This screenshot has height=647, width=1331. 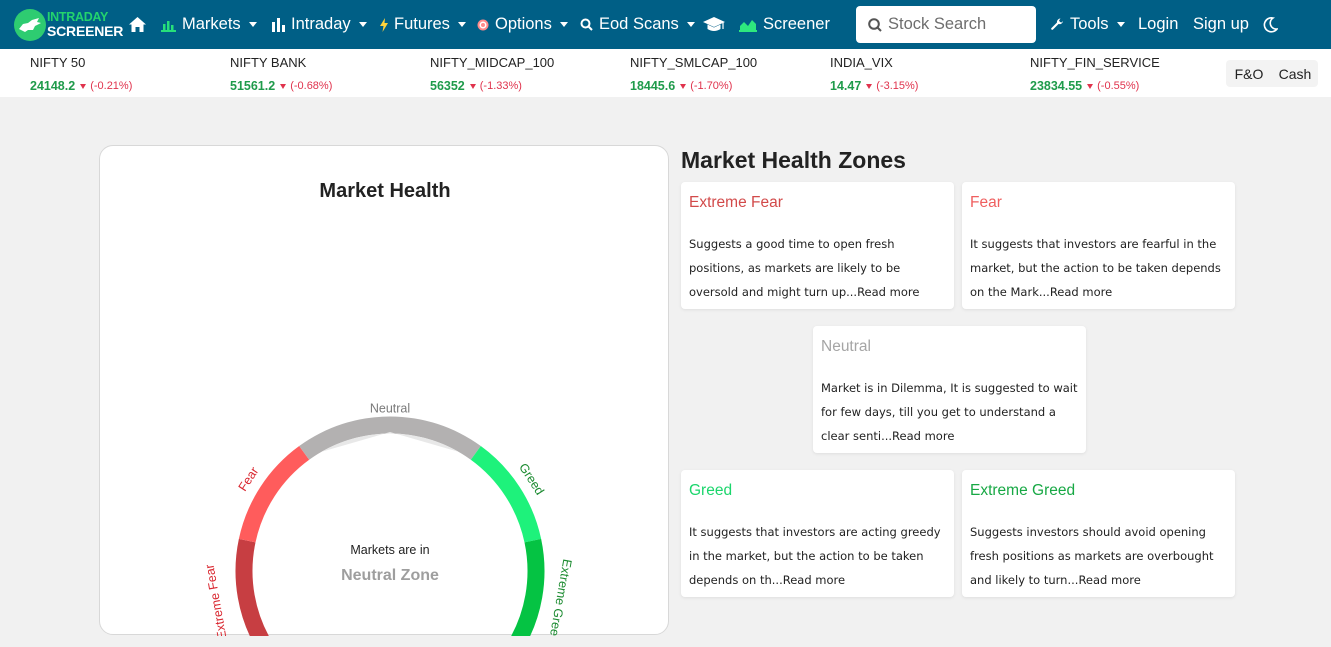 I want to click on nav-tools-label: Tools, so click(x=1089, y=24).